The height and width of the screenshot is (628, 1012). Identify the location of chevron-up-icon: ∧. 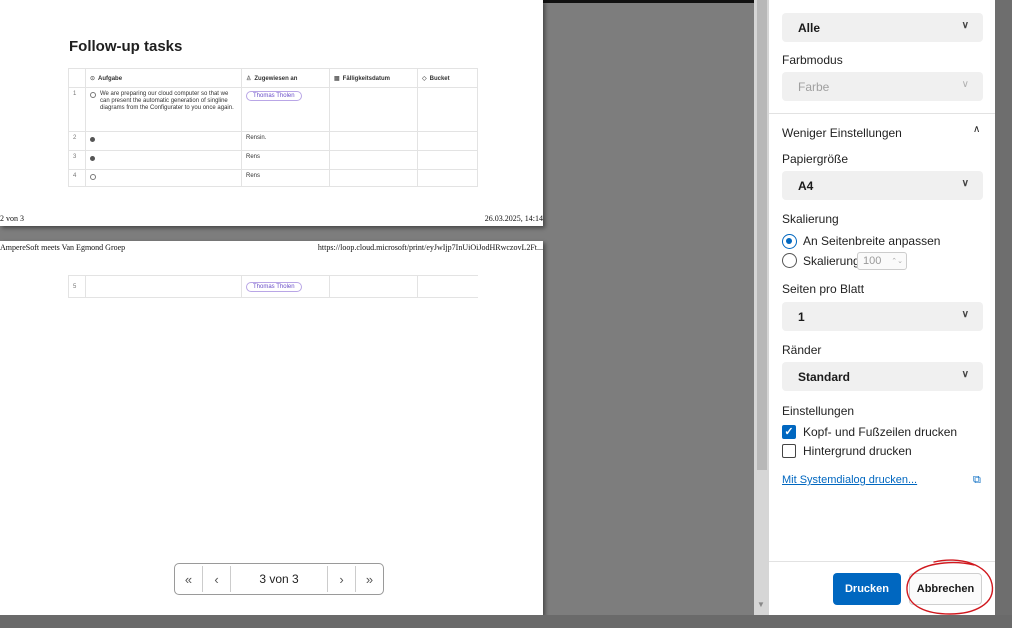
(976, 129).